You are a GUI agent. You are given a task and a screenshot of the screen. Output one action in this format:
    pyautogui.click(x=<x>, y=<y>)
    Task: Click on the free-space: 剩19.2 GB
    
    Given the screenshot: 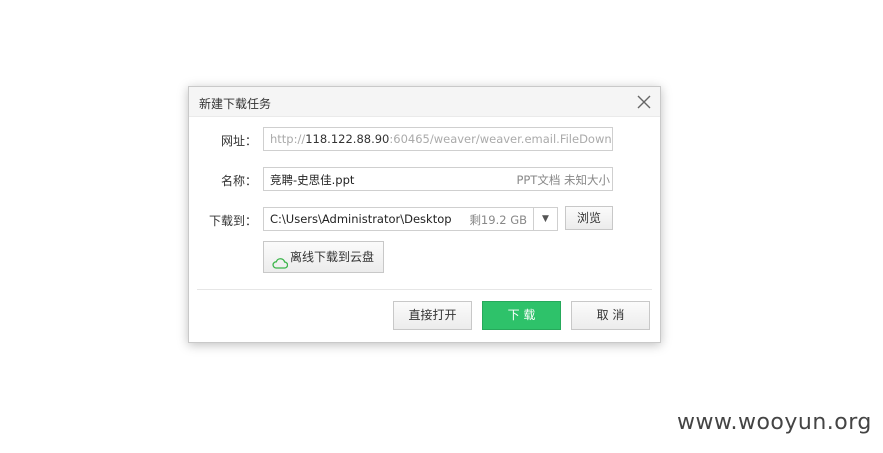 What is the action you would take?
    pyautogui.click(x=498, y=220)
    